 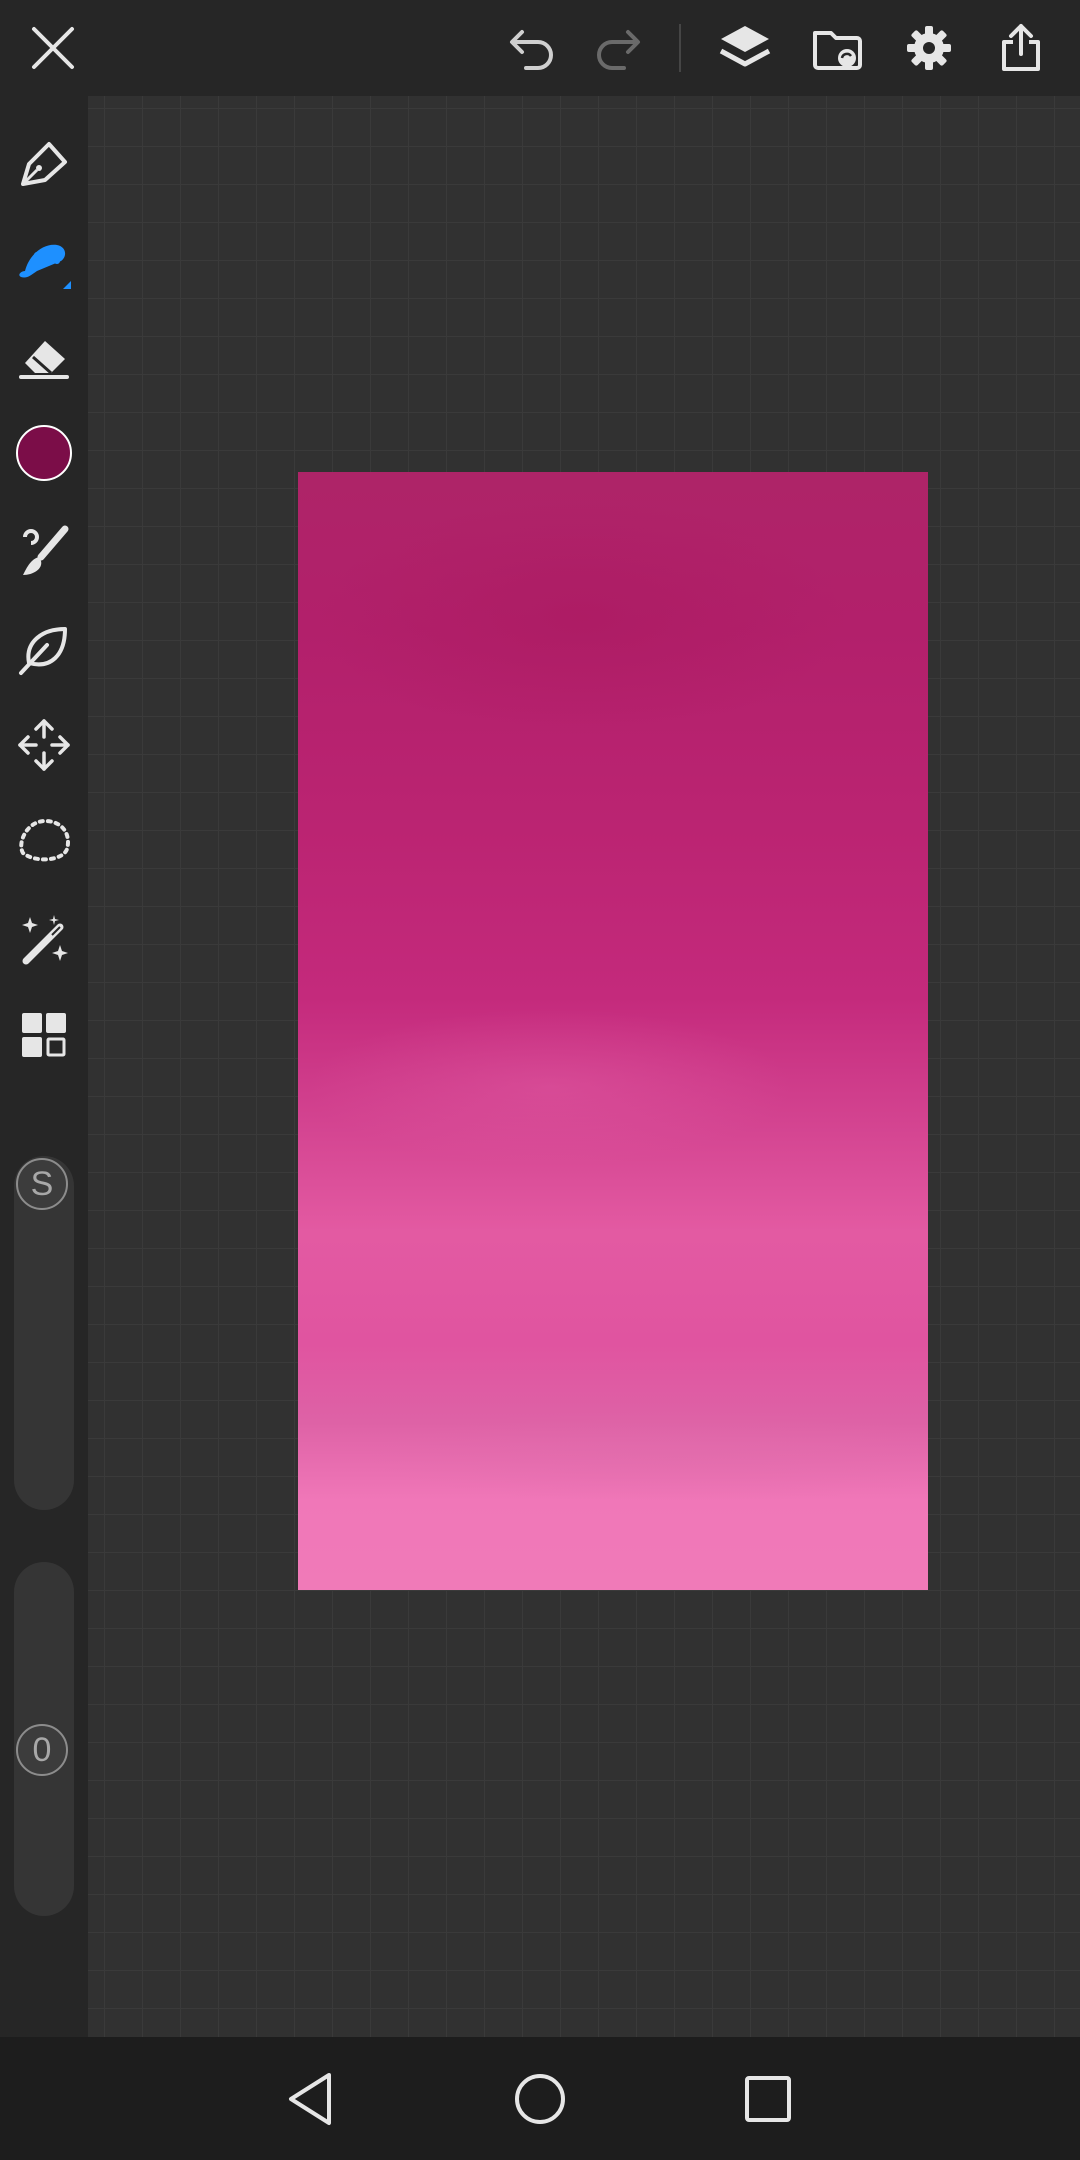 What do you see at coordinates (44, 453) in the screenshot?
I see `color-swatch` at bounding box center [44, 453].